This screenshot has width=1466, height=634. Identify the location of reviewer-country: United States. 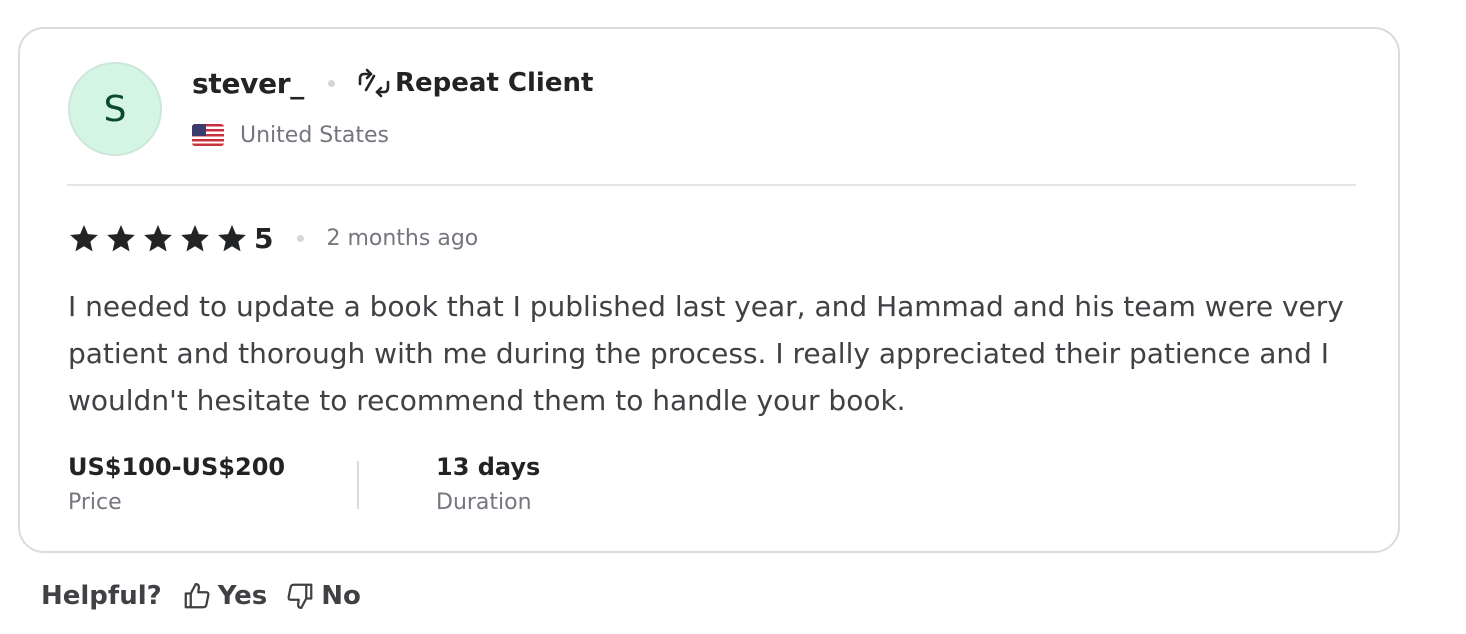
(314, 135).